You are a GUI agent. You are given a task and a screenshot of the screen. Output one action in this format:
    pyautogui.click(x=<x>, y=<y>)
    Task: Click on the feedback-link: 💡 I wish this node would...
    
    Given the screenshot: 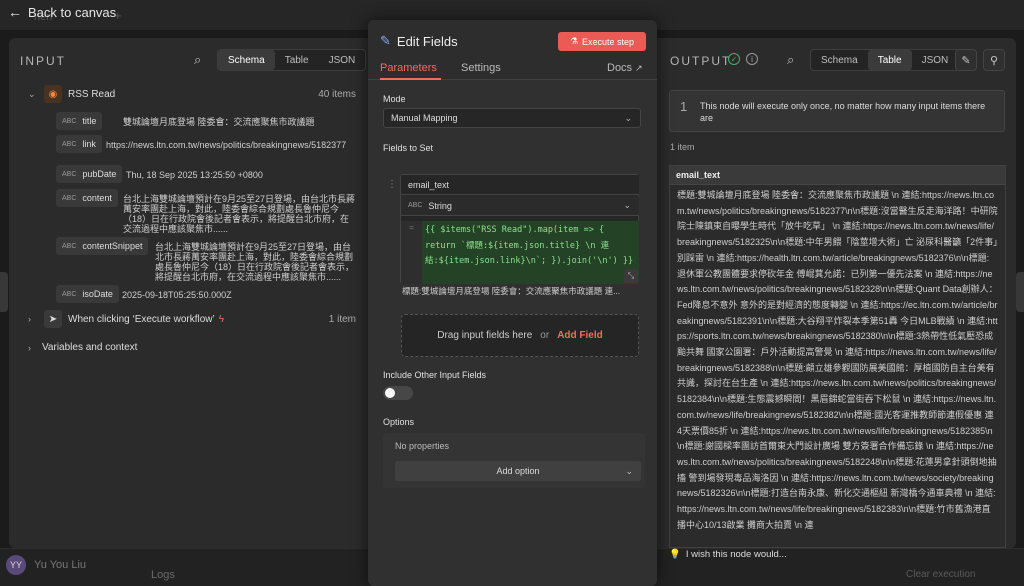 What is the action you would take?
    pyautogui.click(x=728, y=554)
    